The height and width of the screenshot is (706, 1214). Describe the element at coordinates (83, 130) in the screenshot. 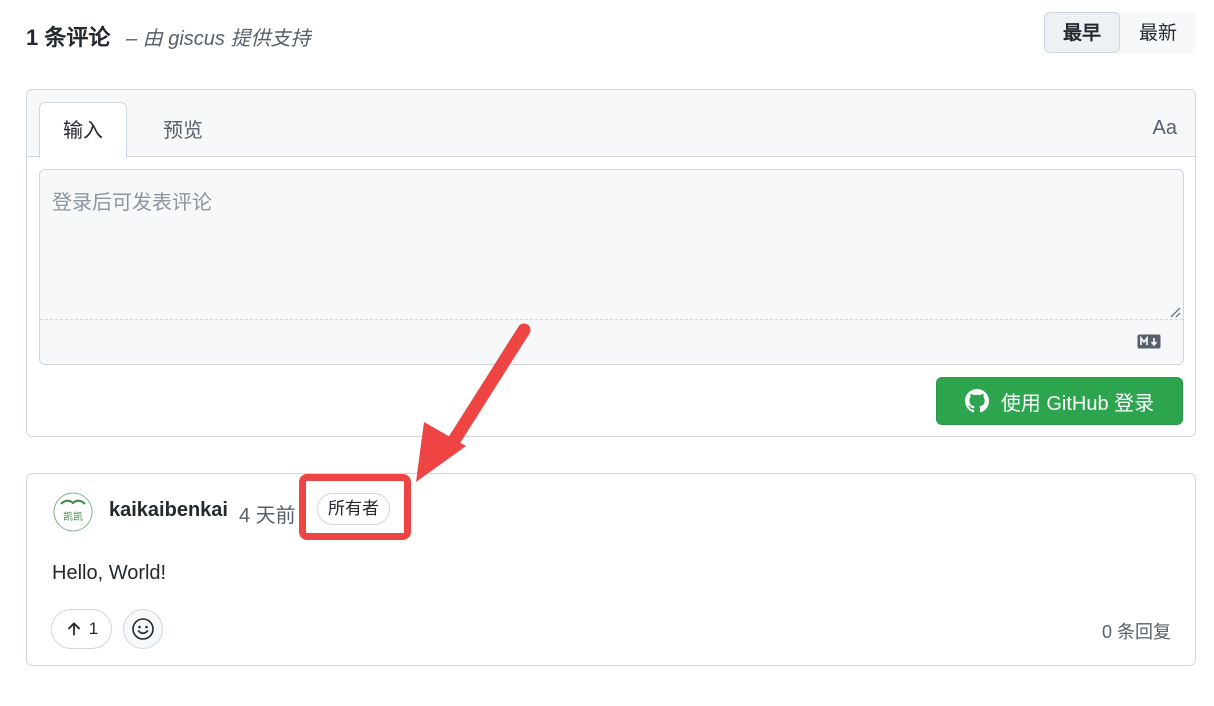

I see `tab-write: 输入` at that location.